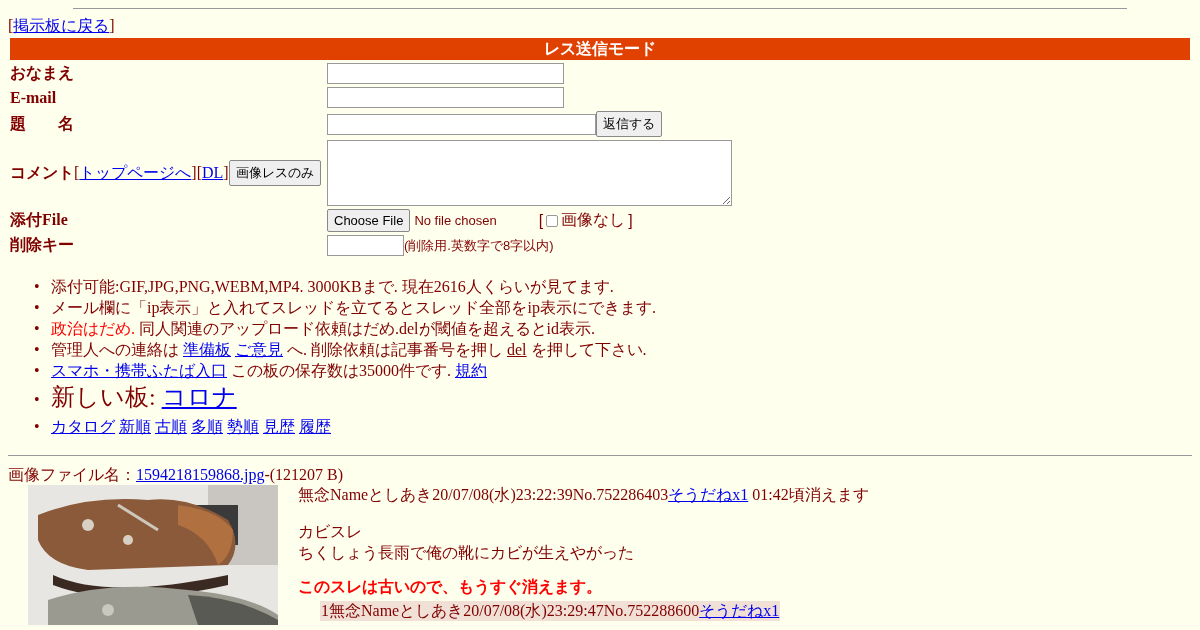 The height and width of the screenshot is (630, 1200). Describe the element at coordinates (243, 426) in the screenshot. I see `link: 勢順` at that location.